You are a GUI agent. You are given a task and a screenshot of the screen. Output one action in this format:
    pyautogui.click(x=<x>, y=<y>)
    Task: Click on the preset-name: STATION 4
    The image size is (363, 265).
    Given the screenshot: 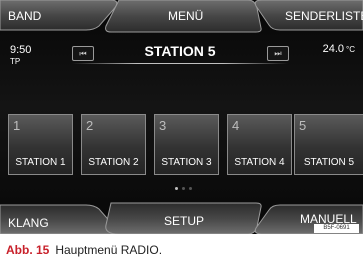 What is the action you would take?
    pyautogui.click(x=259, y=162)
    